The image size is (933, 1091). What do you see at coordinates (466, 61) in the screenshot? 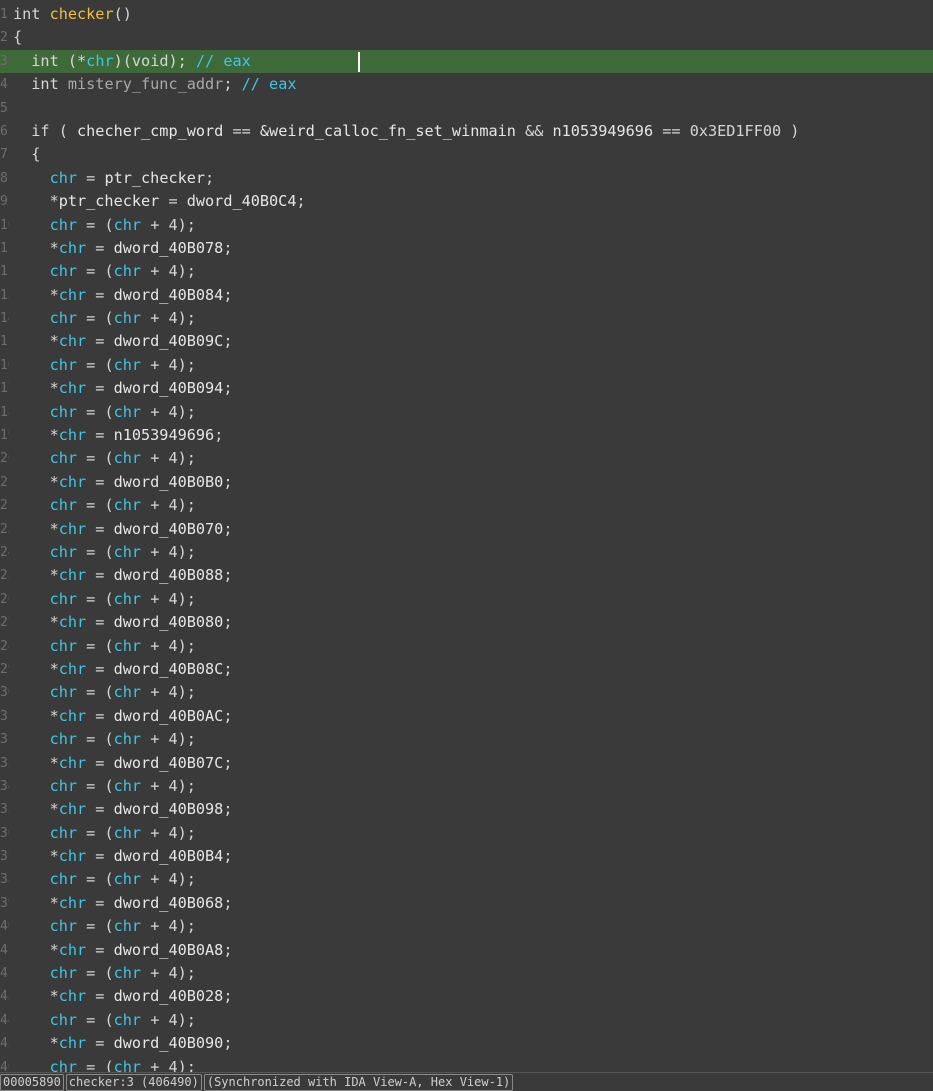
I see `code-line: 3 int (*chr)(void); // eax` at bounding box center [466, 61].